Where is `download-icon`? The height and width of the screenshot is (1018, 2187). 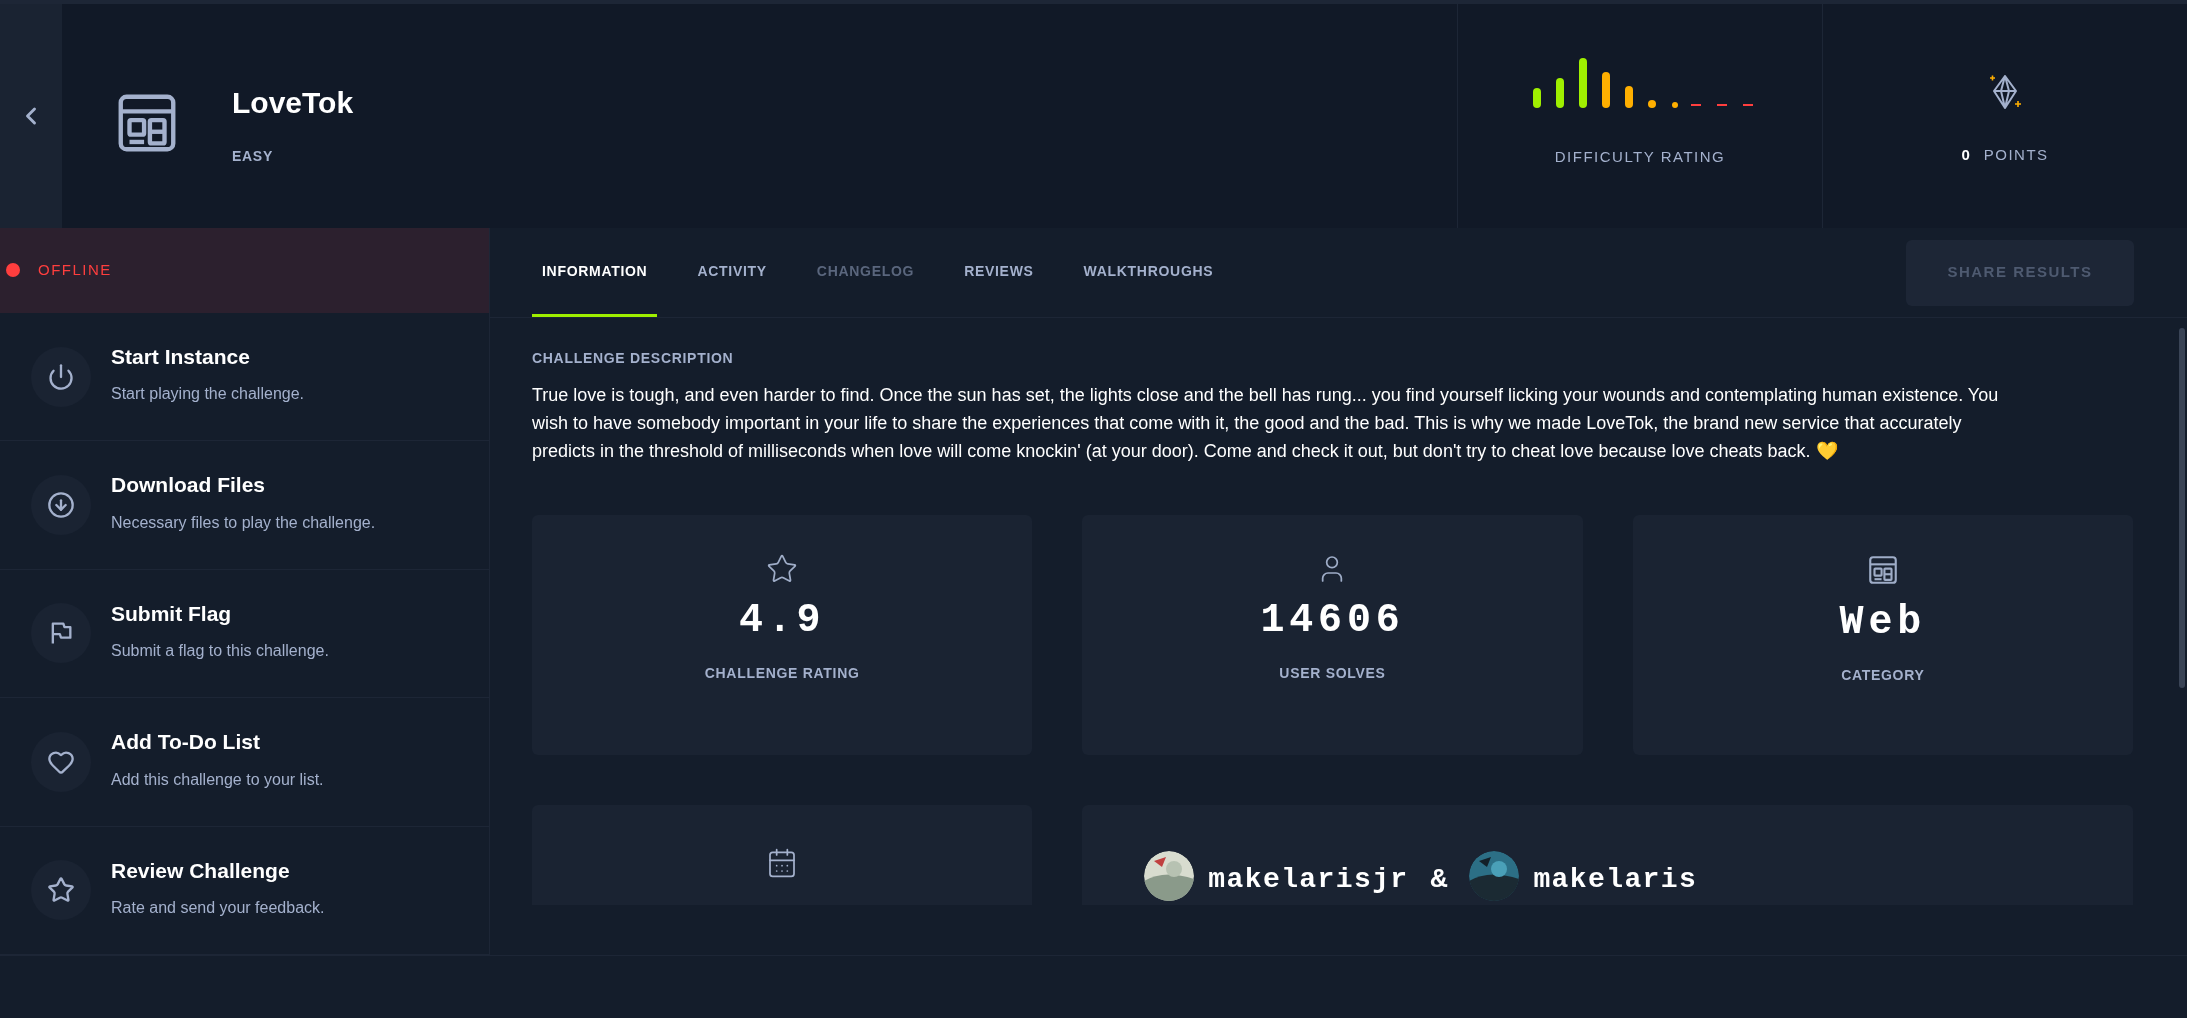 download-icon is located at coordinates (61, 505).